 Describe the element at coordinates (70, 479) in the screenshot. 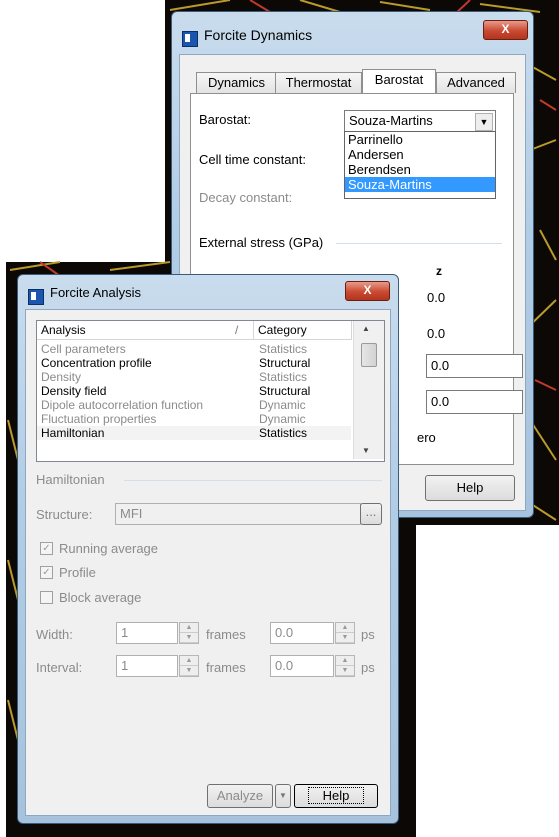

I see `hamiltonian-group-label: Hamiltonian` at that location.